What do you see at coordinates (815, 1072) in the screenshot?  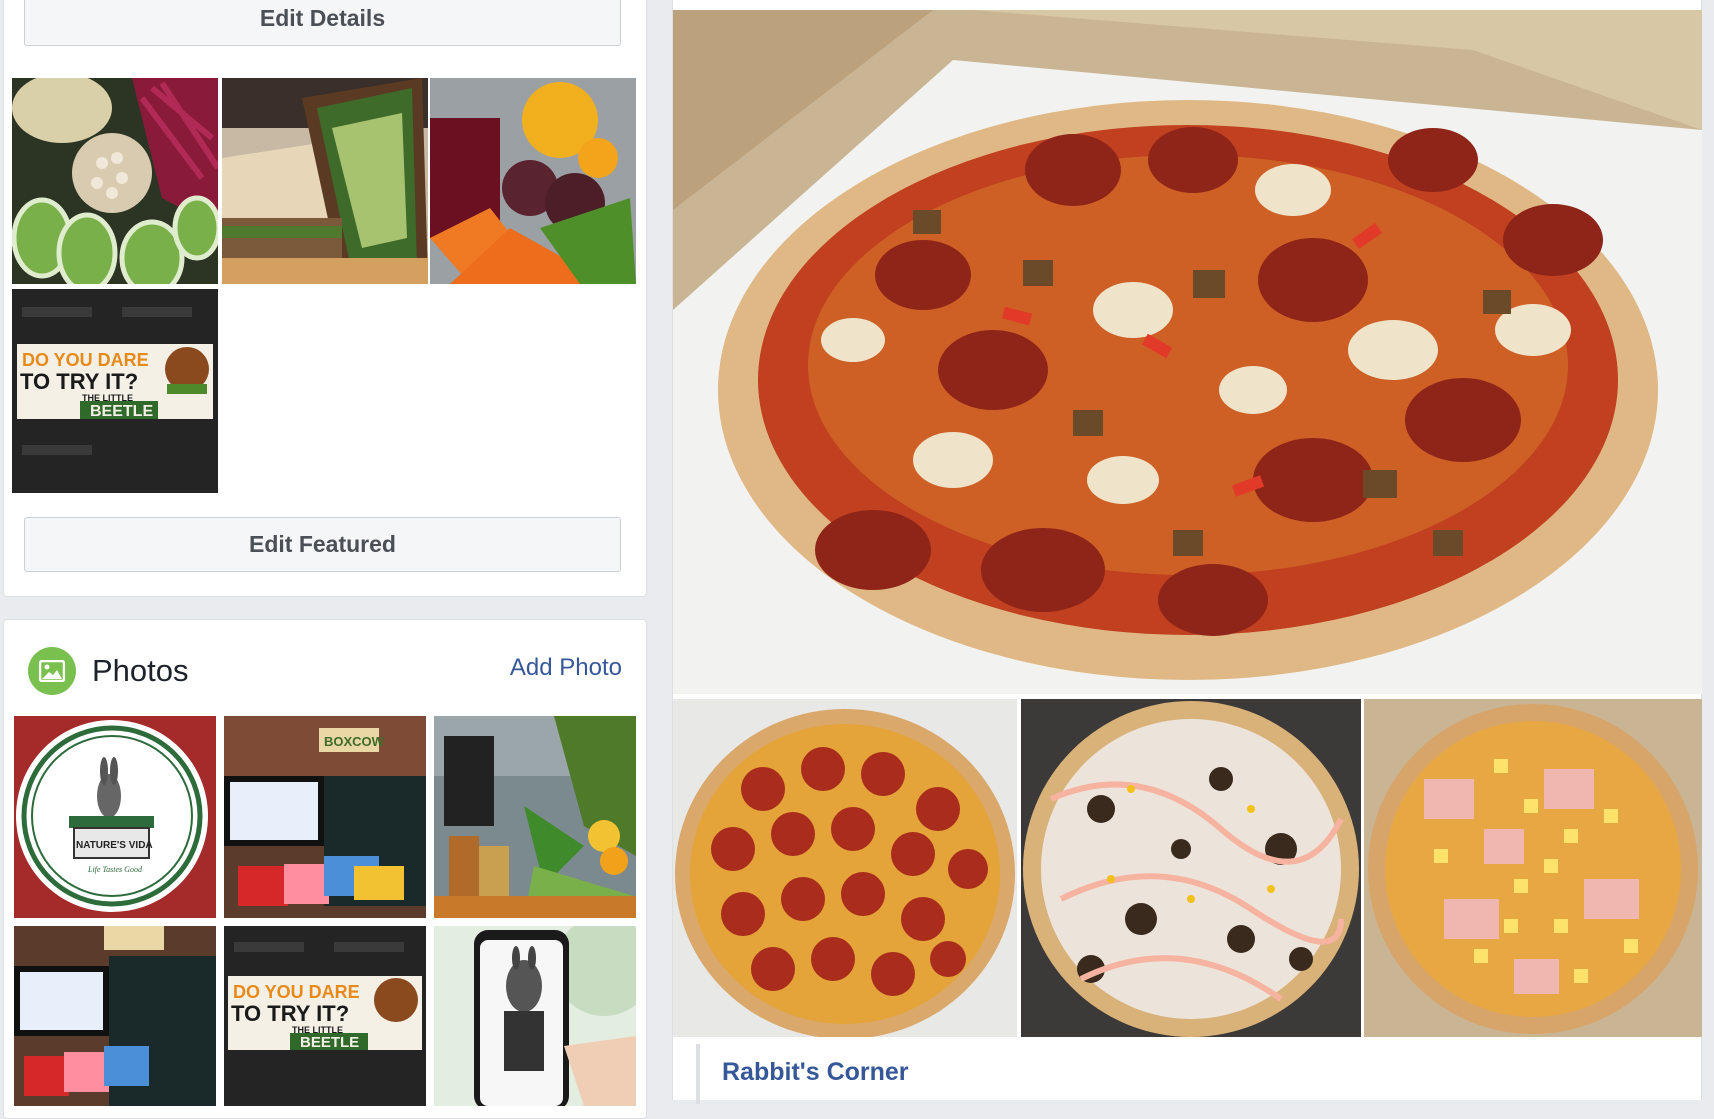 I see `link-preview-title: Rabbit's Corner` at bounding box center [815, 1072].